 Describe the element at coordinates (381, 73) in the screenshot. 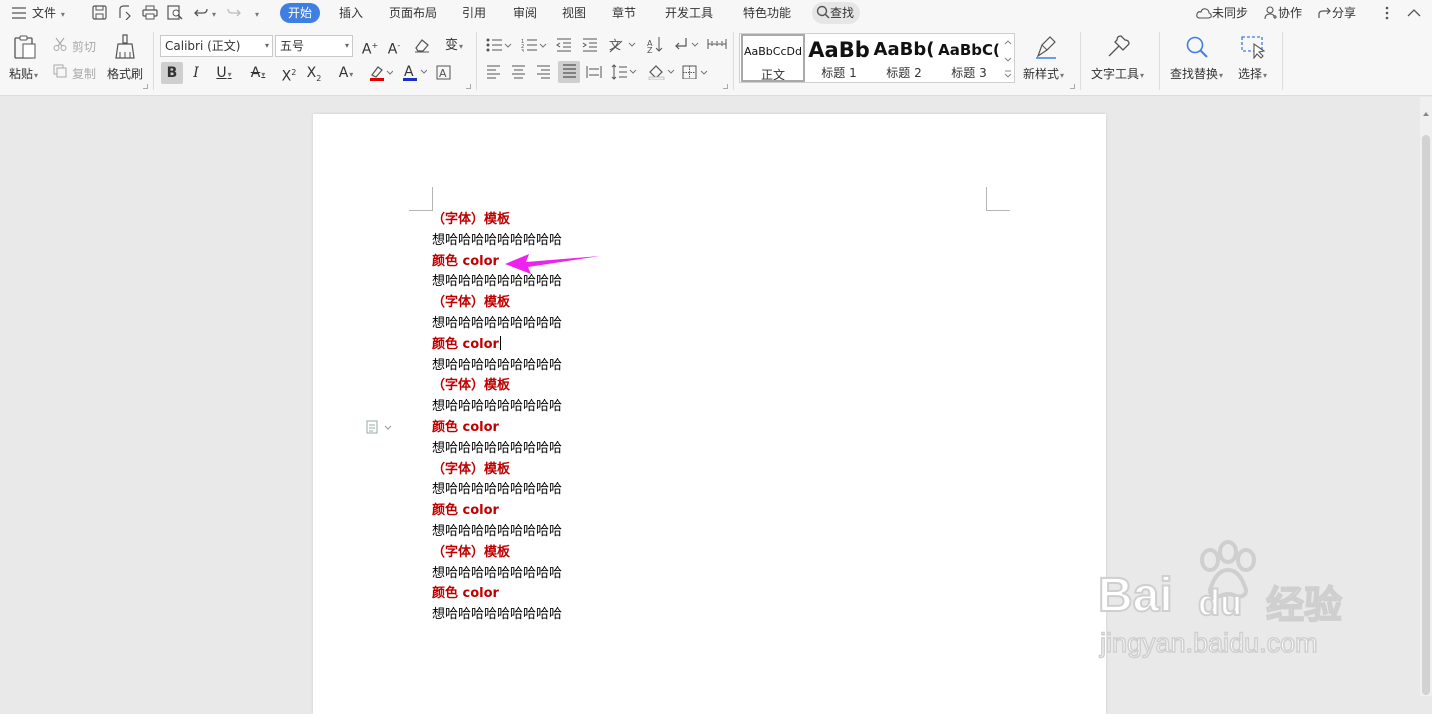

I see `highlight-color-icon` at that location.